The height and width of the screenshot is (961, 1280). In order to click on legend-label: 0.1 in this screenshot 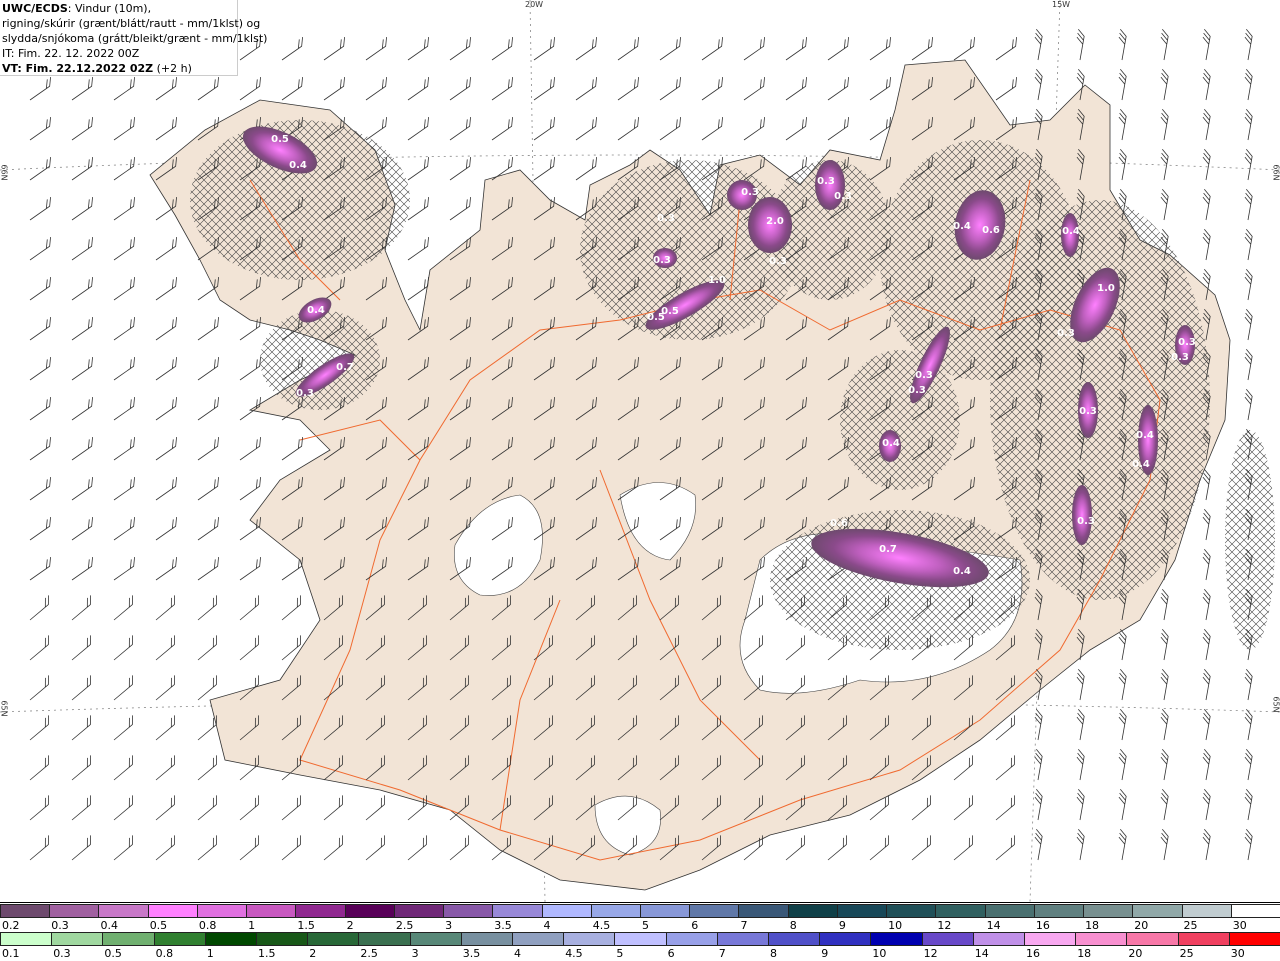, I will do `click(11, 953)`.